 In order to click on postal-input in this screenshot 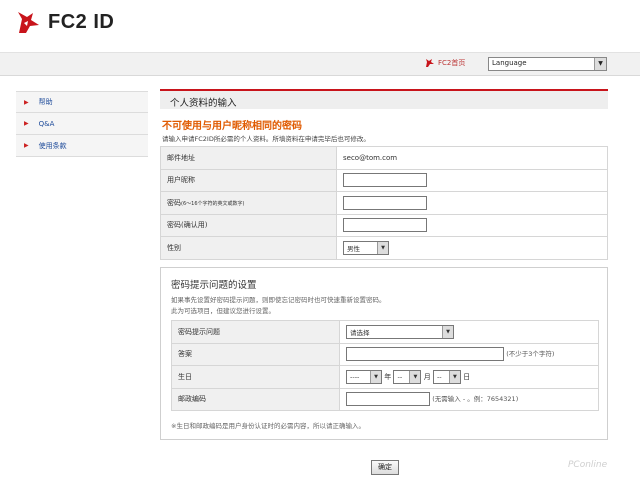, I will do `click(388, 399)`.